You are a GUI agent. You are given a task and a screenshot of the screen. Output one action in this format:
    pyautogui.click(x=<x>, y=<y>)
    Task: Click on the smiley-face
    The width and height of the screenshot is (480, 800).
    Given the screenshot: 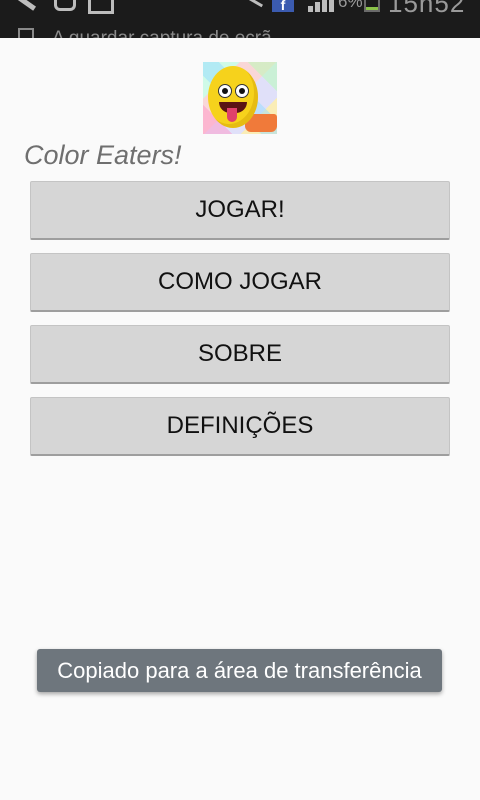 What is the action you would take?
    pyautogui.click(x=233, y=97)
    